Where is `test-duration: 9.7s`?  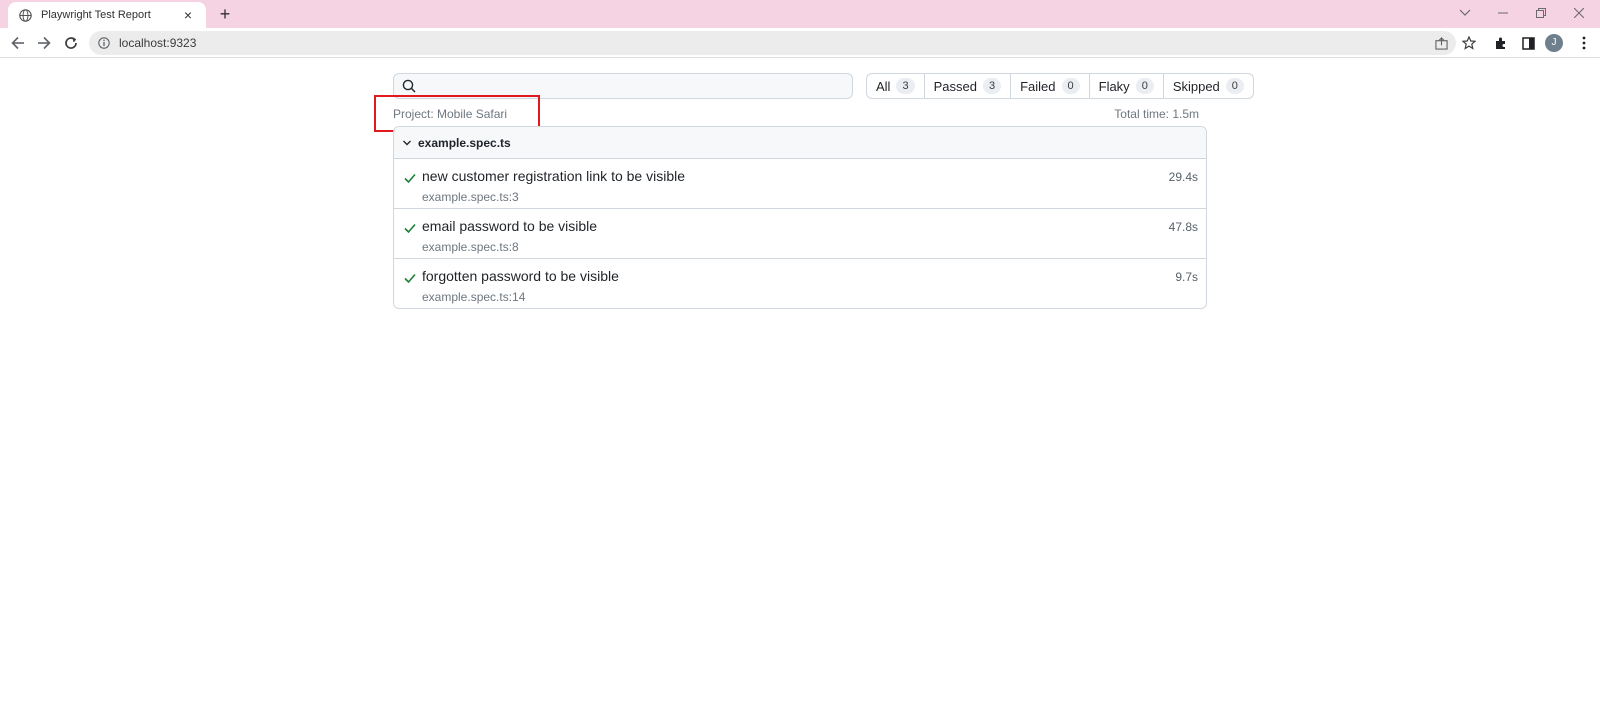
test-duration: 9.7s is located at coordinates (1186, 277).